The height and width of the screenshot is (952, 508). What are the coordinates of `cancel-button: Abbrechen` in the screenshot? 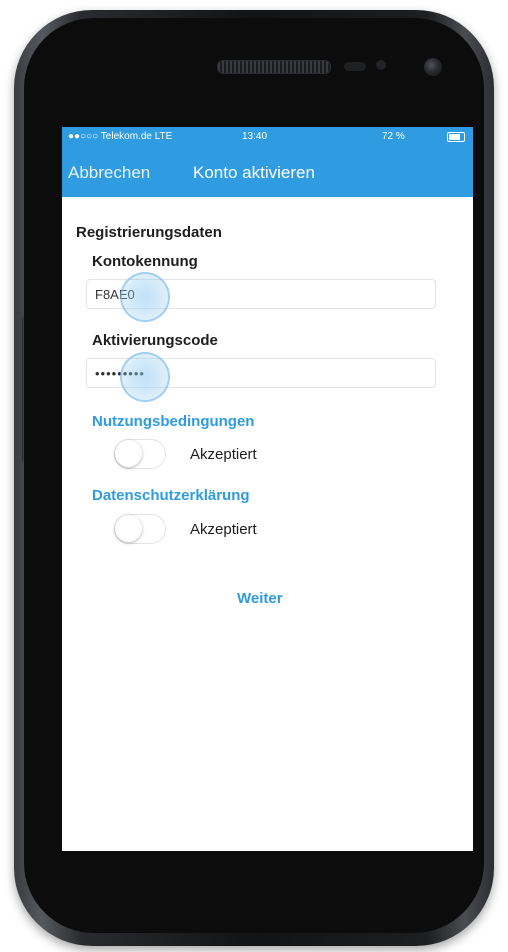 It's located at (109, 173).